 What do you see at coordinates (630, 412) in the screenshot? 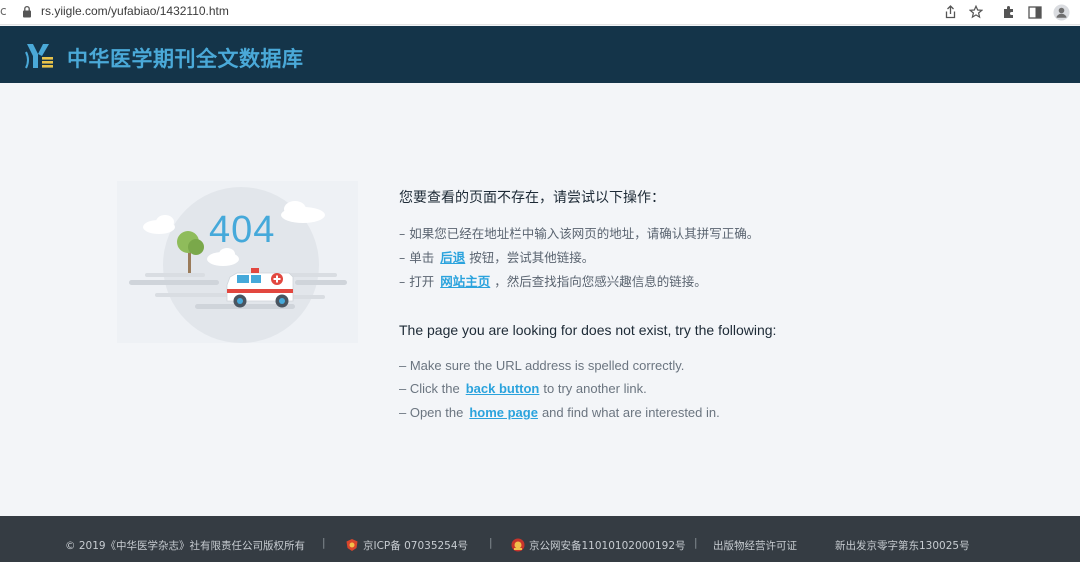
I see `en-tip-home-suffix: and find what are interested in.` at bounding box center [630, 412].